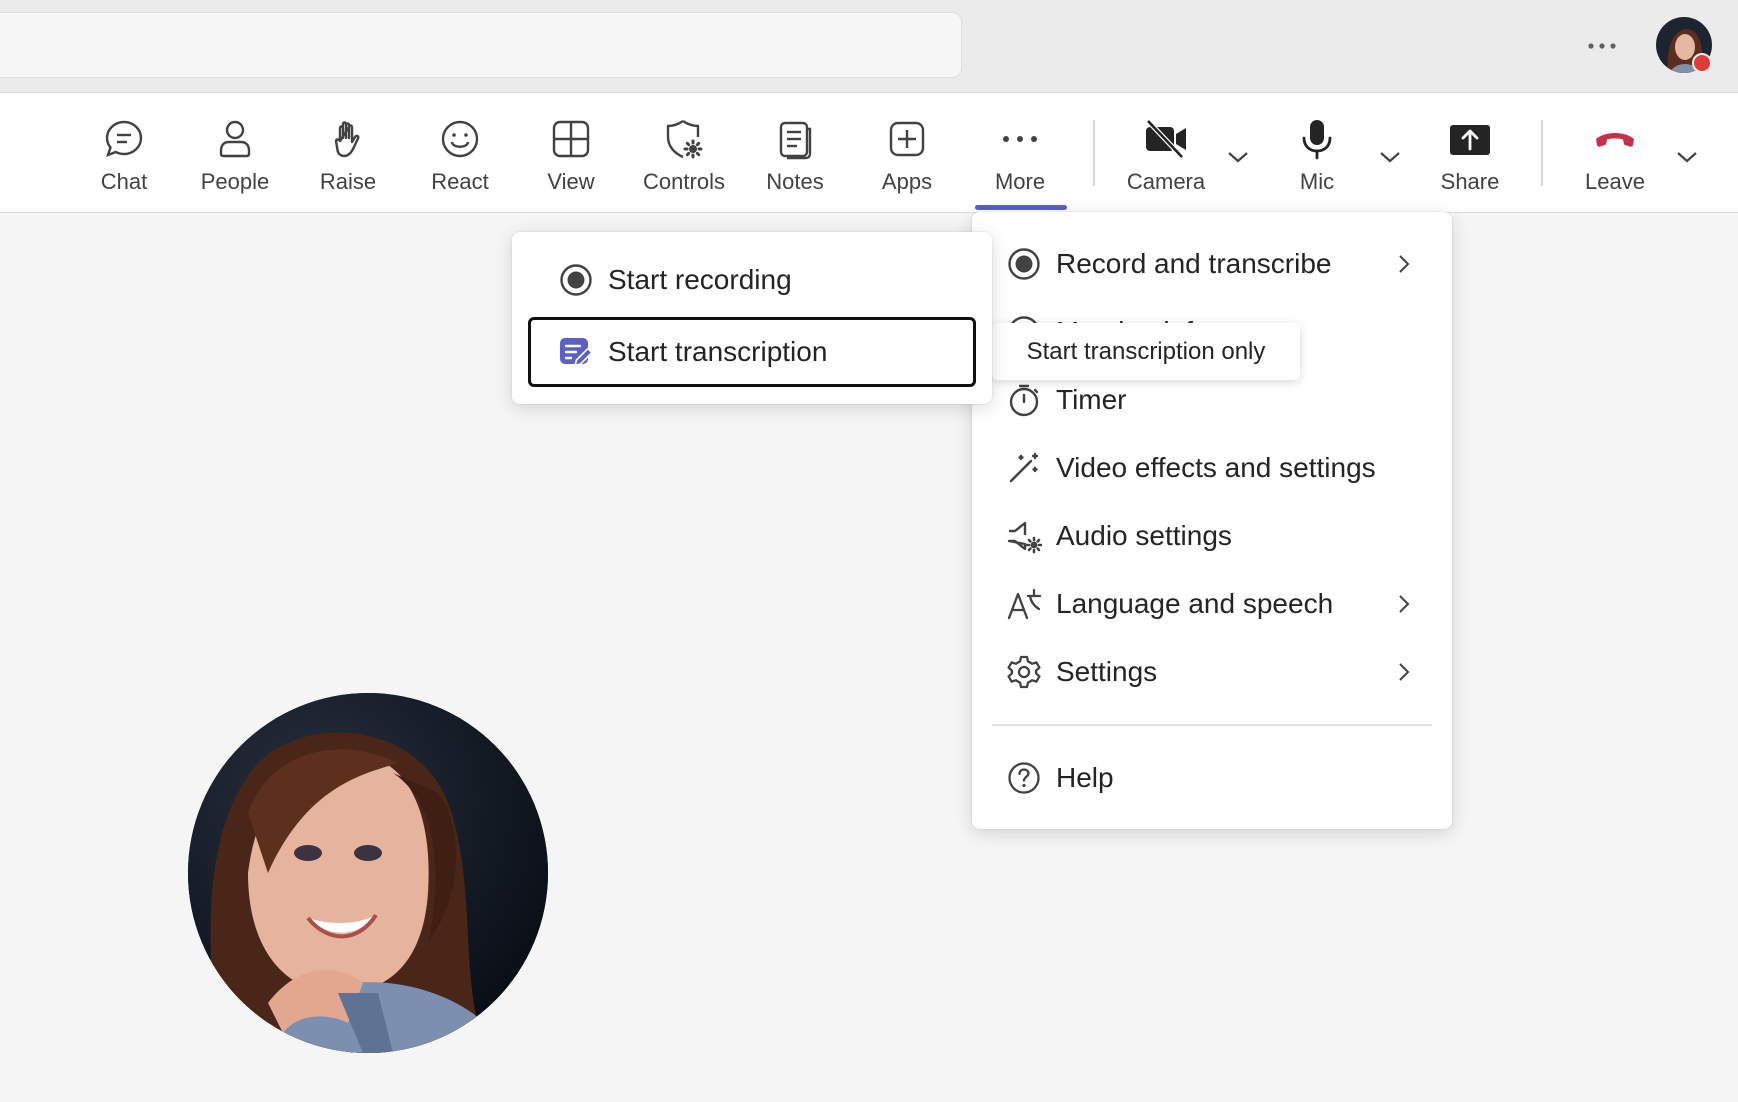 The image size is (1738, 1102). I want to click on notes-icon, so click(795, 139).